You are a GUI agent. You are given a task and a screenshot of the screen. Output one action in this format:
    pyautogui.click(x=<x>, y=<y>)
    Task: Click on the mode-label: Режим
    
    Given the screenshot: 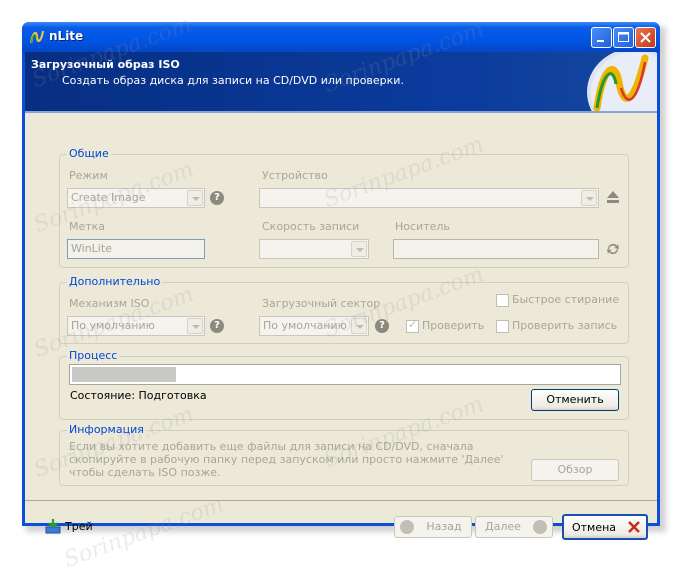 What is the action you would take?
    pyautogui.click(x=88, y=175)
    